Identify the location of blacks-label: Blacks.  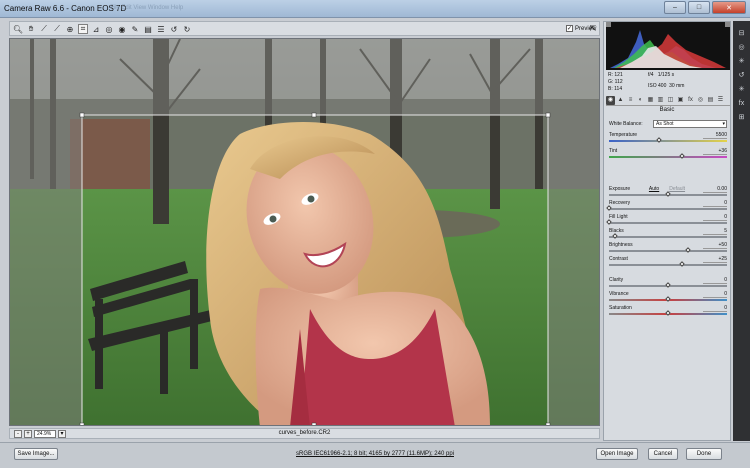
(616, 231).